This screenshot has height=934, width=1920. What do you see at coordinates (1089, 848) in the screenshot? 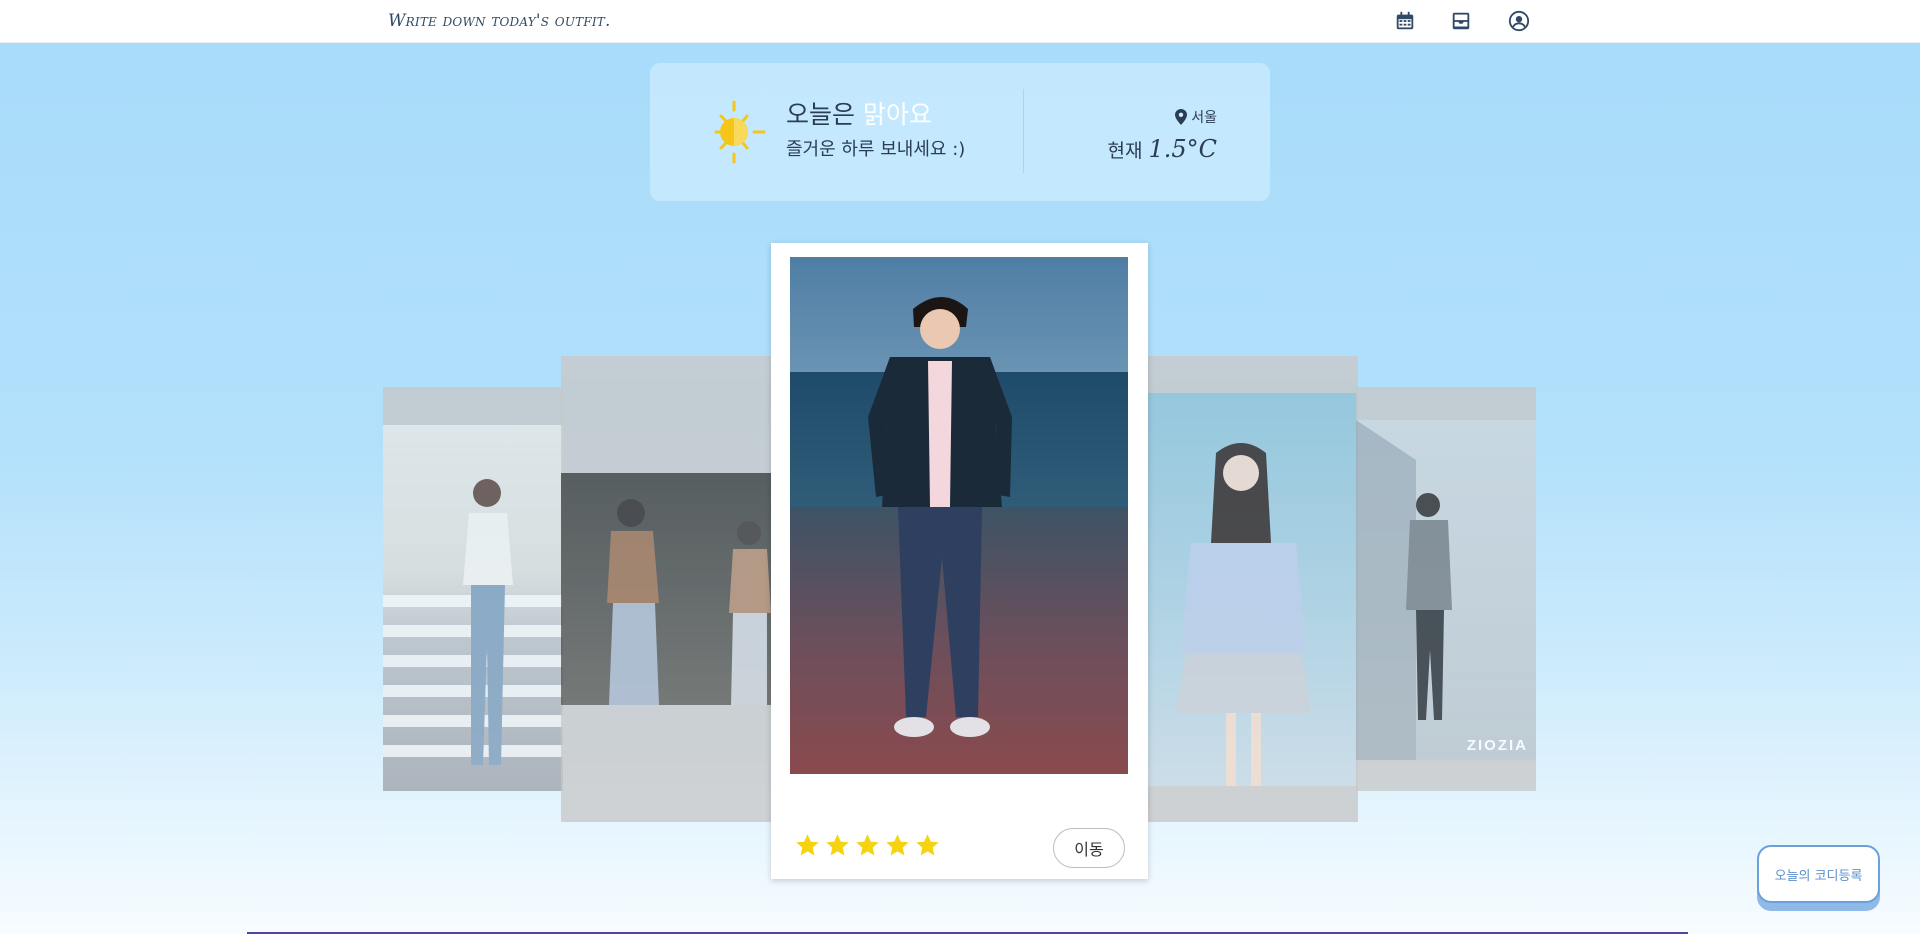
I see `move-button: 이동` at bounding box center [1089, 848].